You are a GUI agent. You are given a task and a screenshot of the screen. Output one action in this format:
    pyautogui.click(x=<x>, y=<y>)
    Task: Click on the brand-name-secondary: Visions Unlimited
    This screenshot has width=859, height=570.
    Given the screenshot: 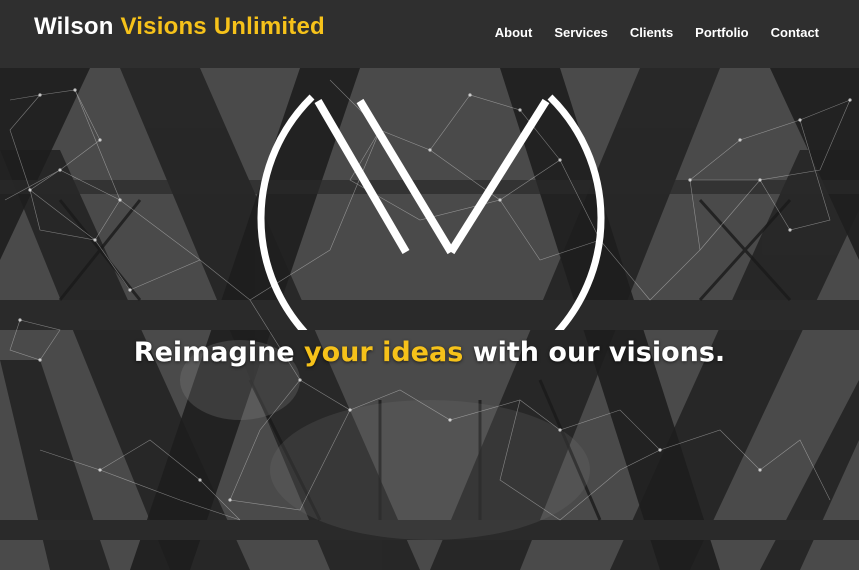 What is the action you would take?
    pyautogui.click(x=222, y=26)
    